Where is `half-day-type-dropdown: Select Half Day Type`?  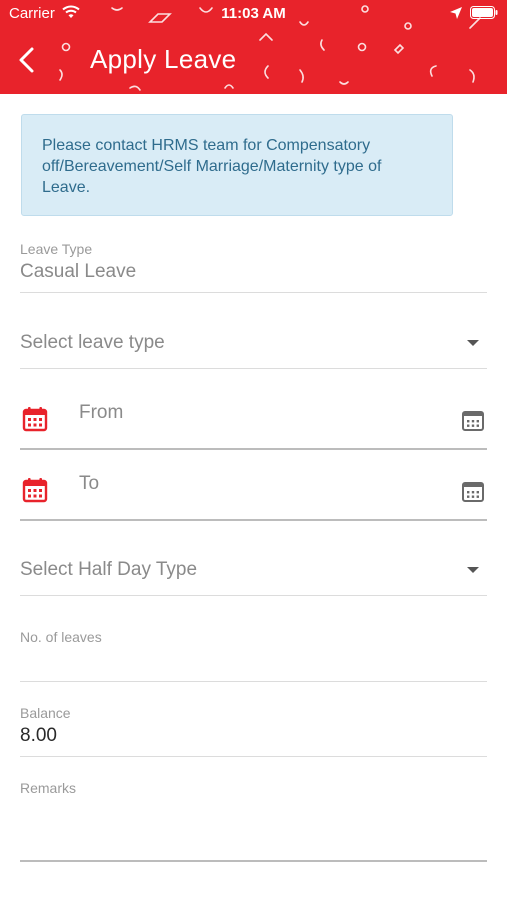 half-day-type-dropdown: Select Half Day Type is located at coordinates (253, 567).